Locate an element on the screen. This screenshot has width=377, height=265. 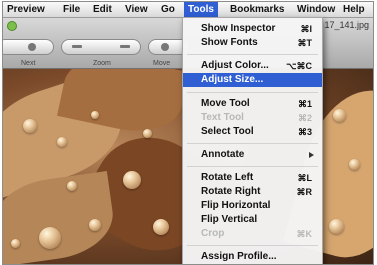
menu-item-flip-vertical: Flip Vertical is located at coordinates (252, 220).